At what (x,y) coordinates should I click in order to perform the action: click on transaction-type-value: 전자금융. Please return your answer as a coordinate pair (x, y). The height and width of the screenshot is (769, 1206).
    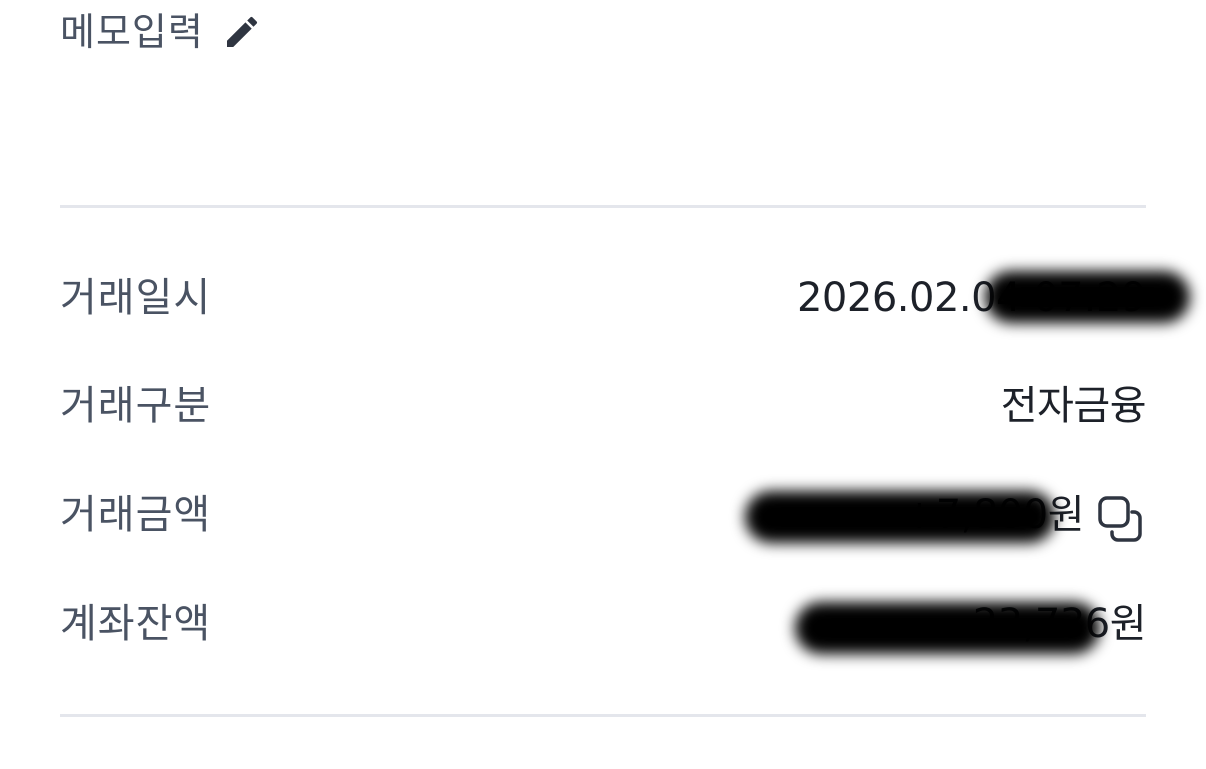
    Looking at the image, I should click on (1073, 406).